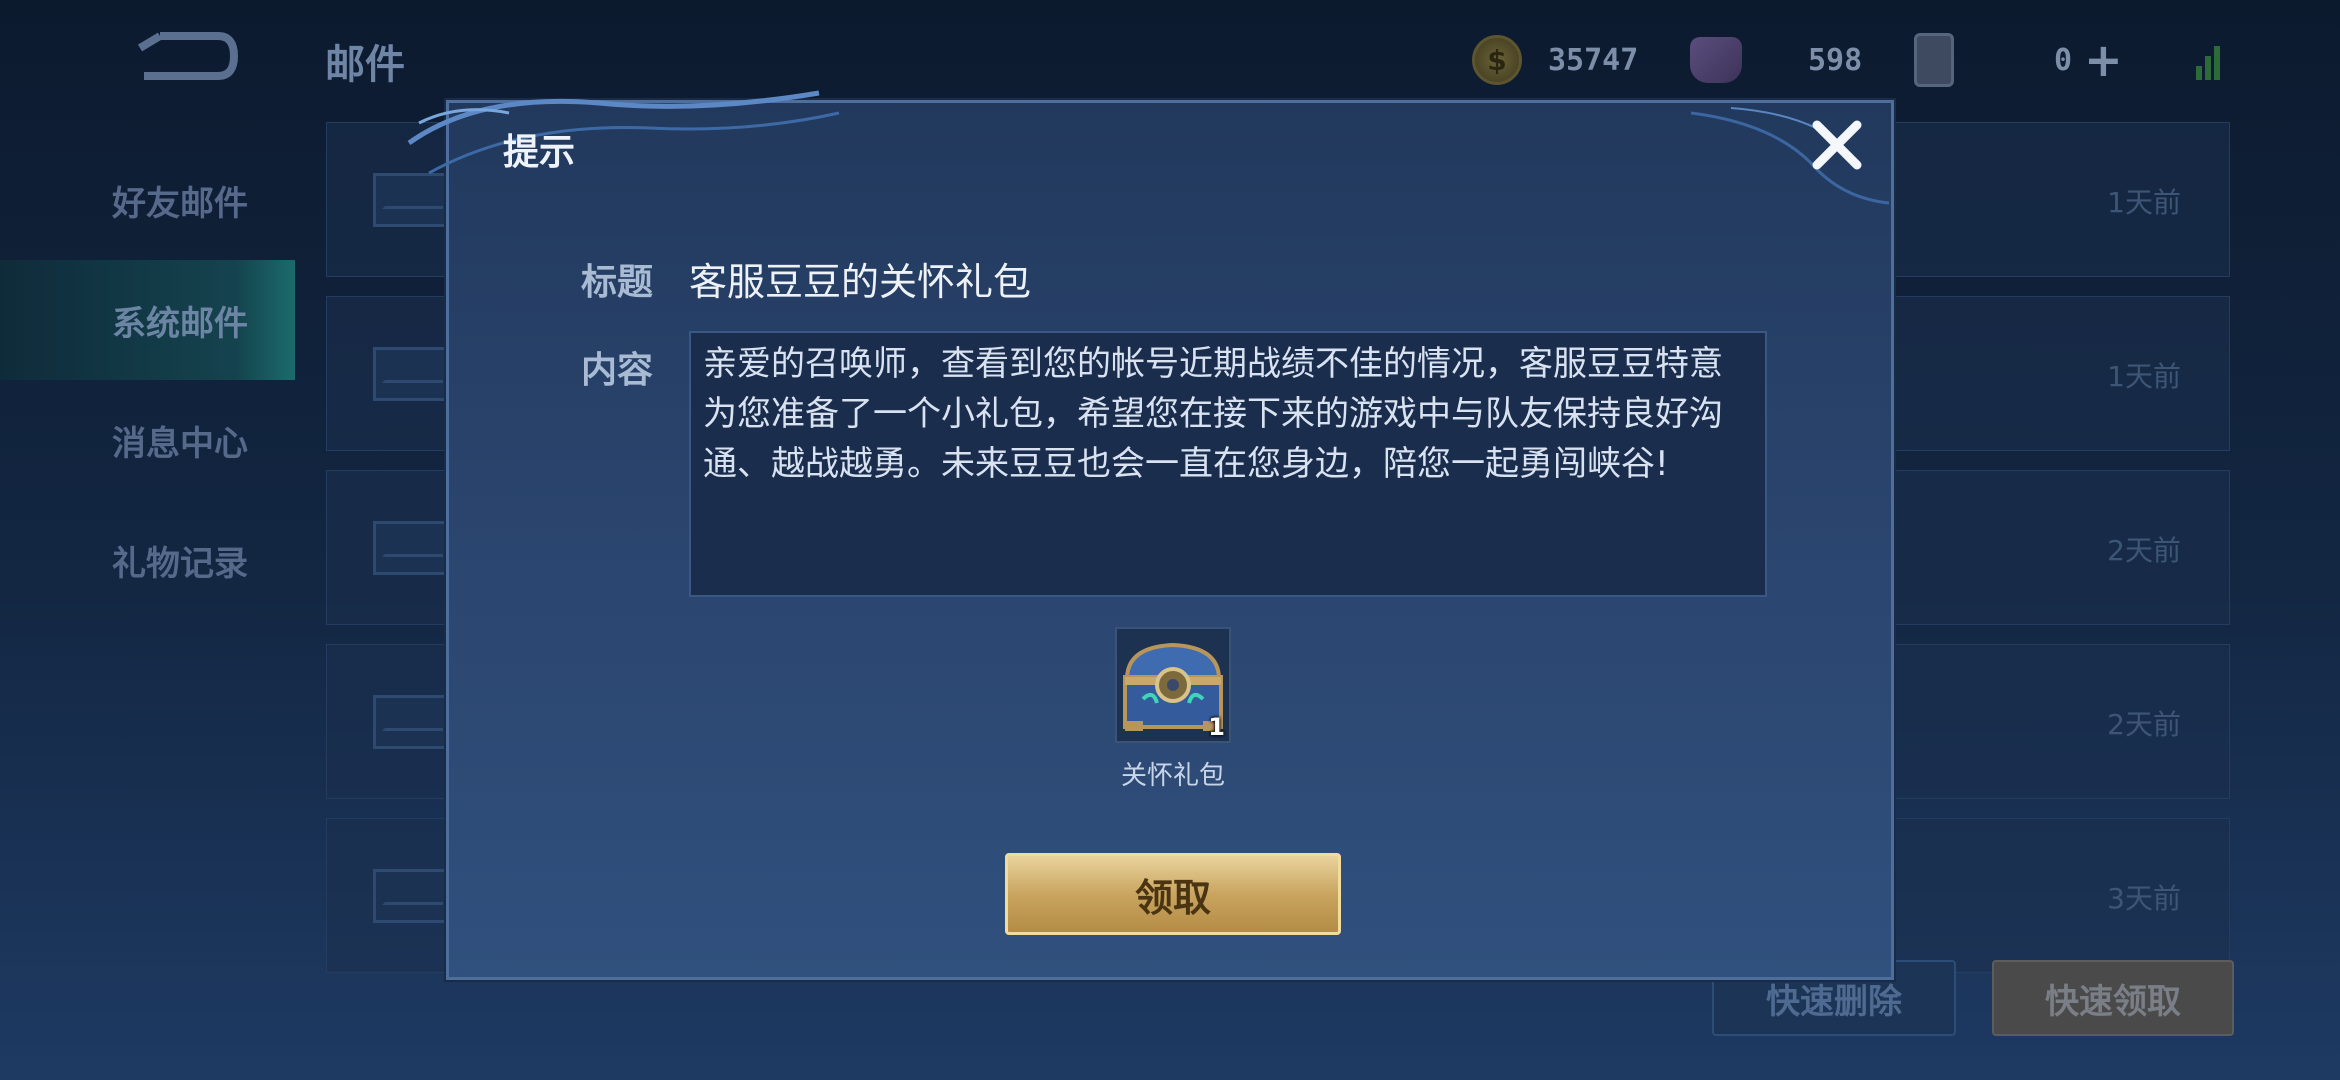  What do you see at coordinates (1173, 894) in the screenshot?
I see `claim-button: 领取` at bounding box center [1173, 894].